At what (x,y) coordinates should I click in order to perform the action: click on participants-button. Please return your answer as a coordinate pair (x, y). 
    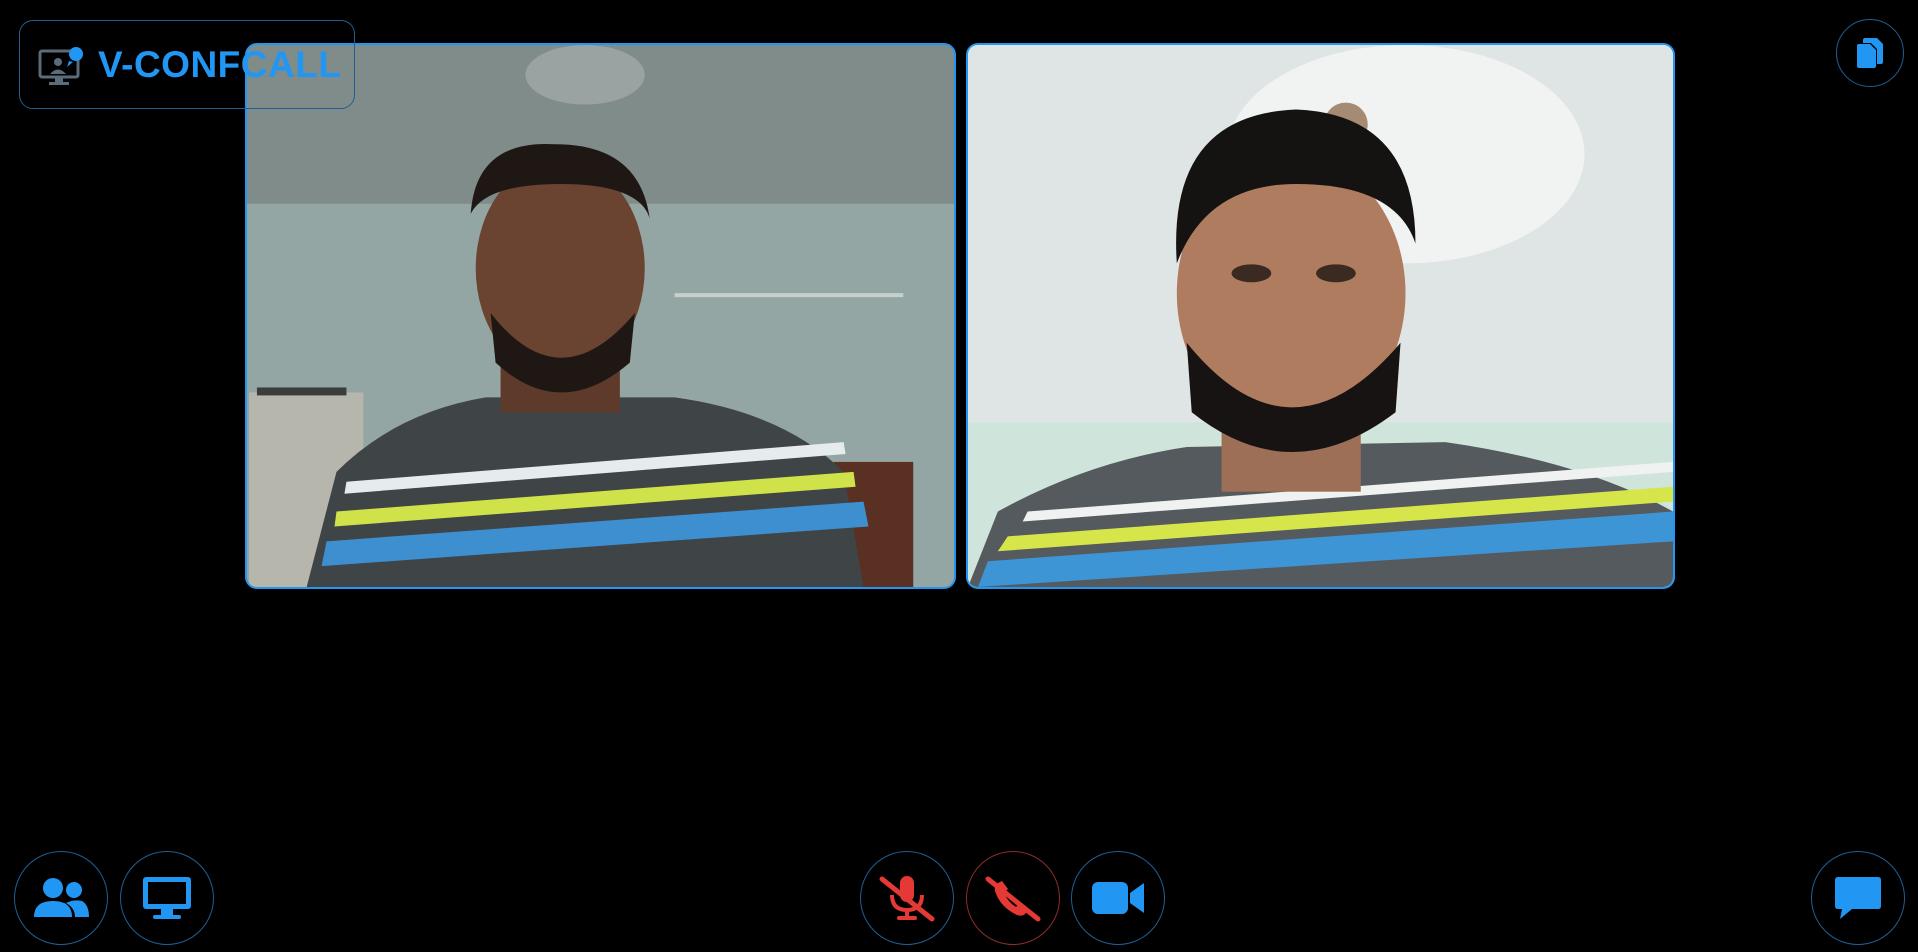
    Looking at the image, I should click on (61, 898).